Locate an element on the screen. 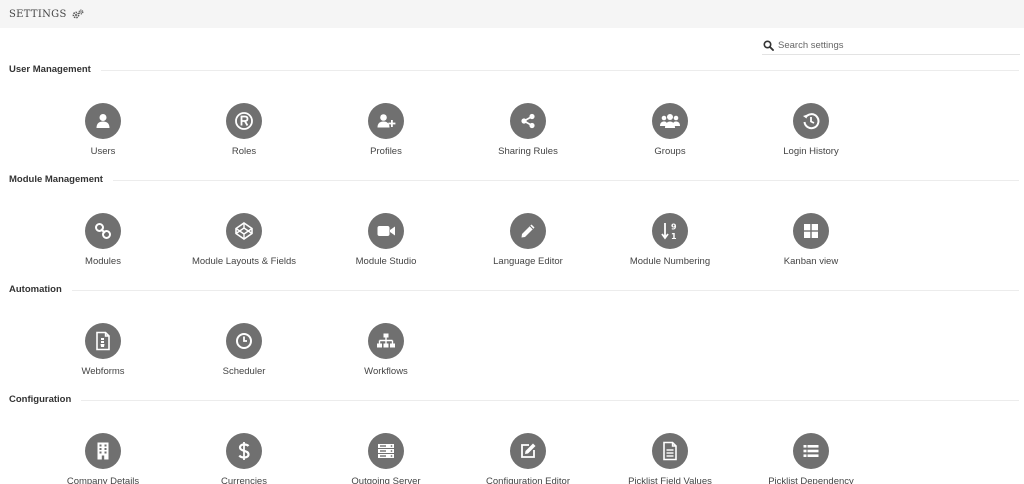 The width and height of the screenshot is (1024, 484). tile-webforms: Webforms is located at coordinates (103, 350).